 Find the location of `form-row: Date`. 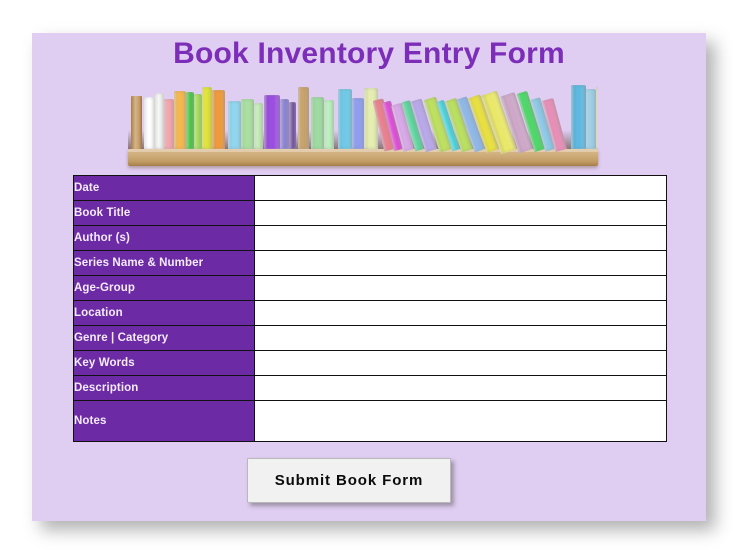

form-row: Date is located at coordinates (370, 188).